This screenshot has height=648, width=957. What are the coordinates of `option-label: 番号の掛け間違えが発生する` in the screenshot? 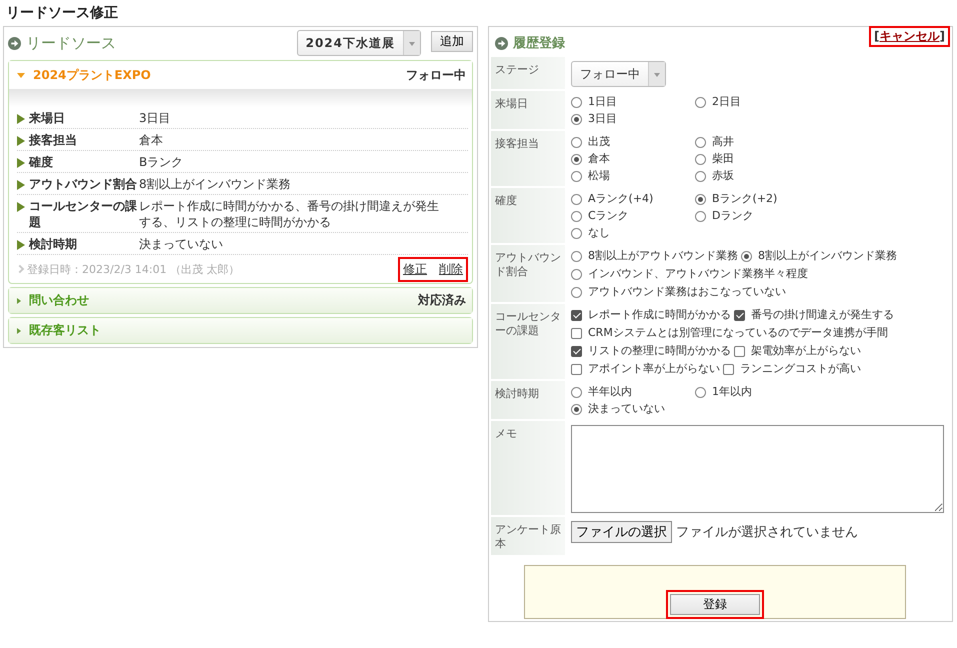 It's located at (822, 315).